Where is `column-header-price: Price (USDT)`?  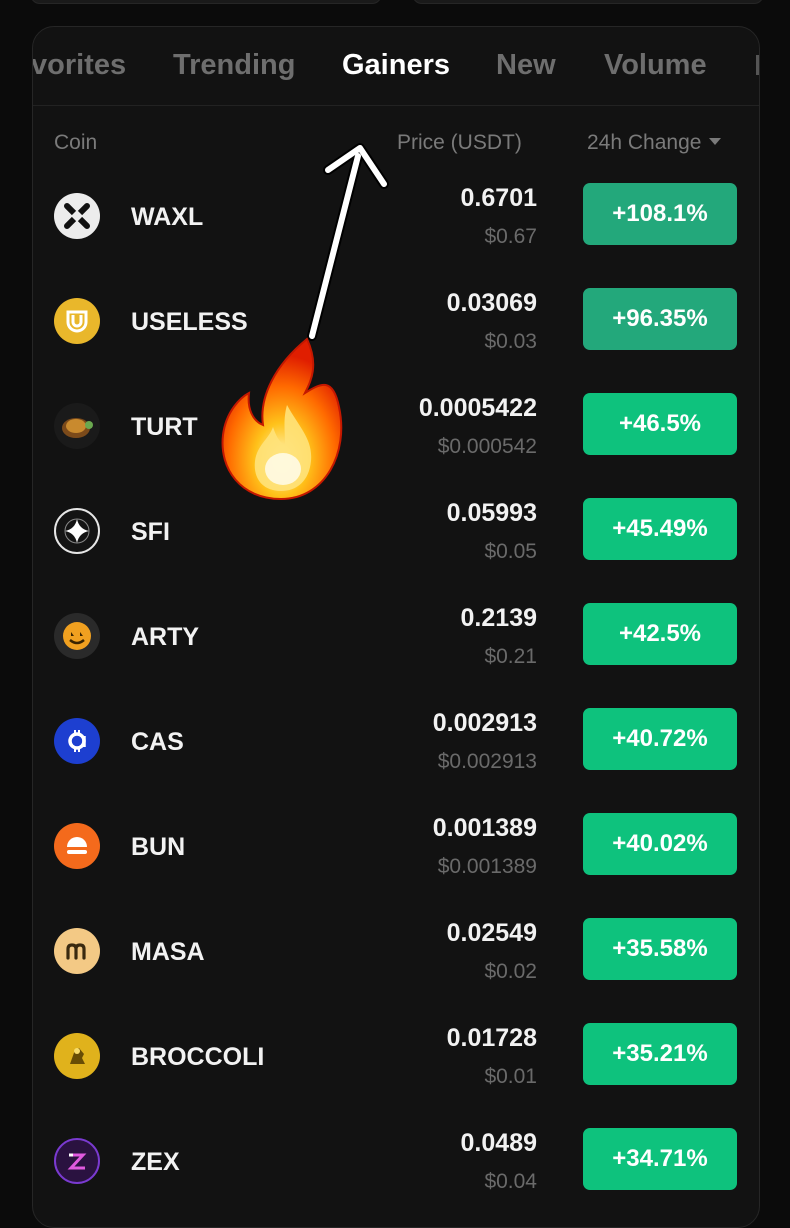 column-header-price: Price (USDT) is located at coordinates (459, 143).